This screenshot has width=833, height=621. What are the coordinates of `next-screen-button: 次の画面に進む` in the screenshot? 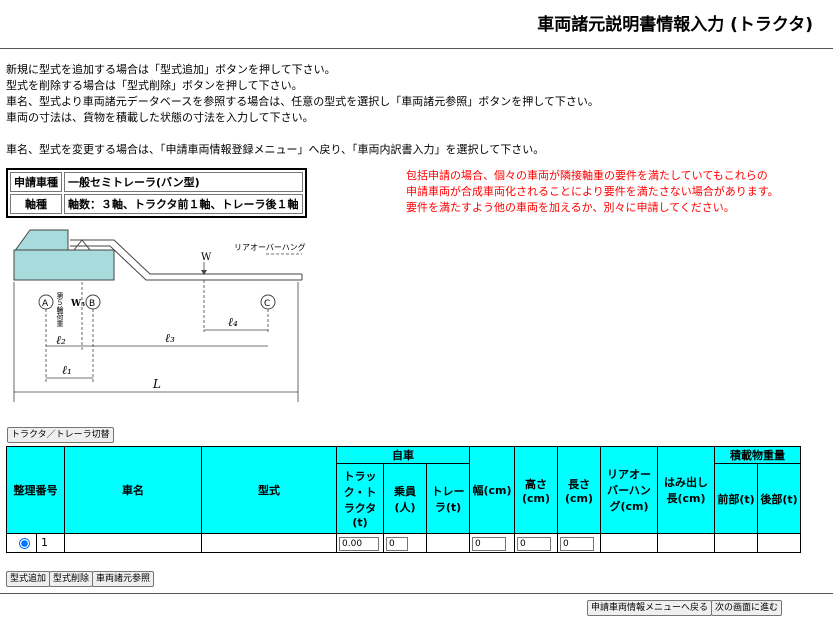 It's located at (747, 608).